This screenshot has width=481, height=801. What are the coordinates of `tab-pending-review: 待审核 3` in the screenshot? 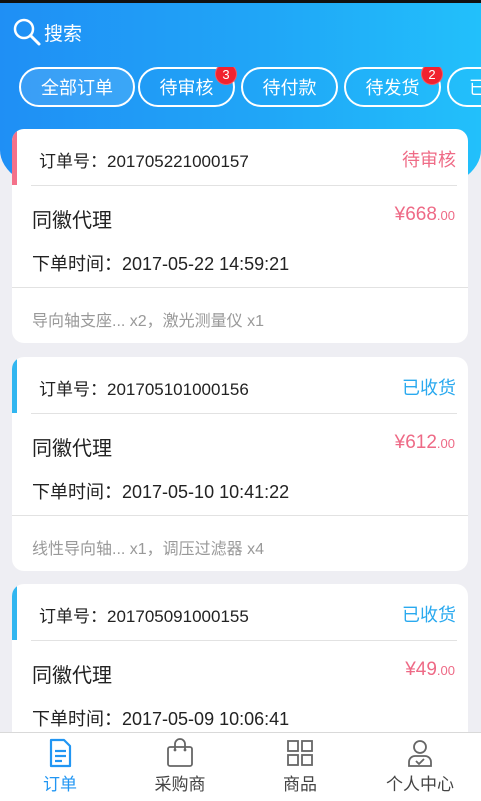 It's located at (187, 87).